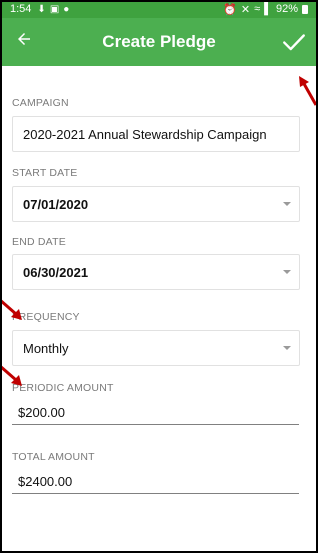 This screenshot has height=553, width=320. Describe the element at coordinates (156, 204) in the screenshot. I see `start-date-select: 07/01/2020` at that location.